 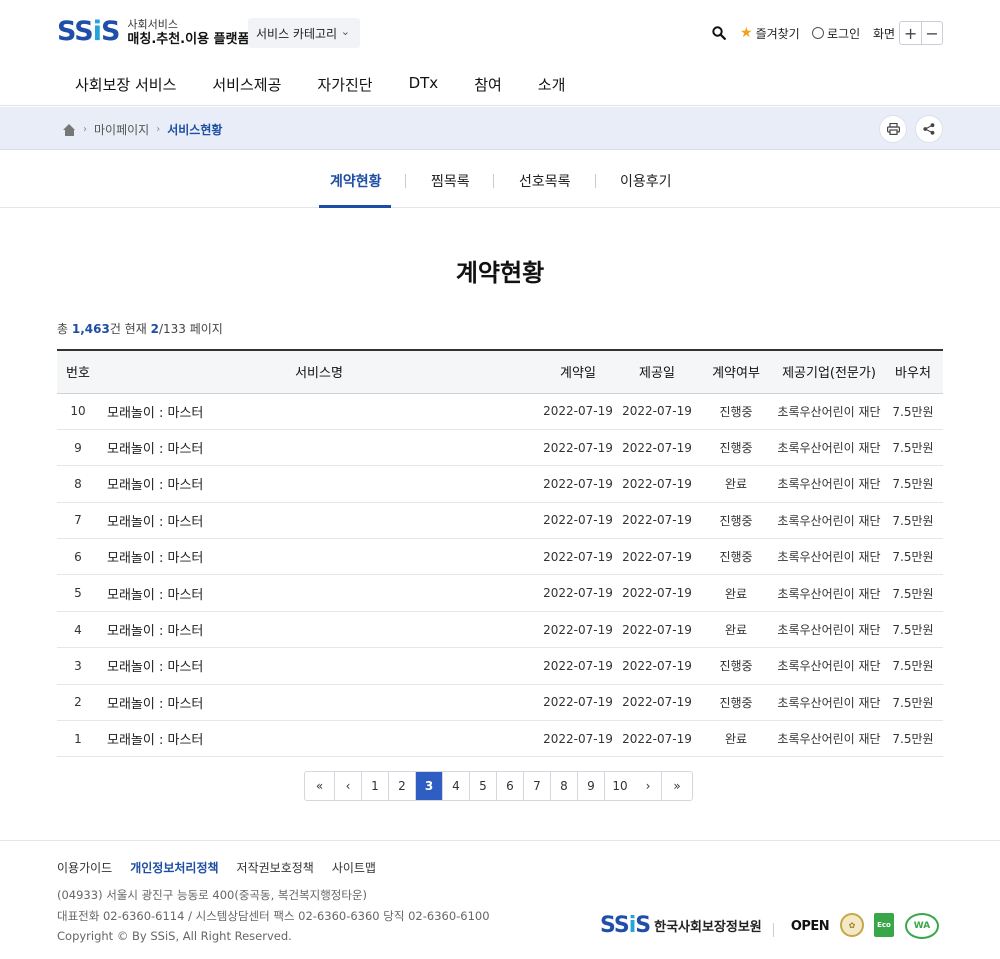 What do you see at coordinates (456, 786) in the screenshot?
I see `page-button-4: 4` at bounding box center [456, 786].